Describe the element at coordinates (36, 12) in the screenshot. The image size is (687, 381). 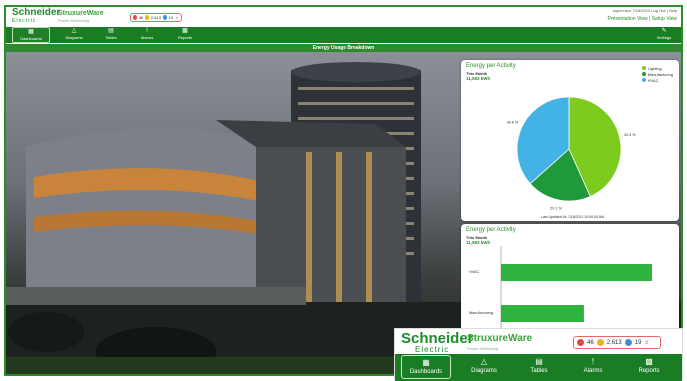
I see `brand-name: Schneider` at that location.